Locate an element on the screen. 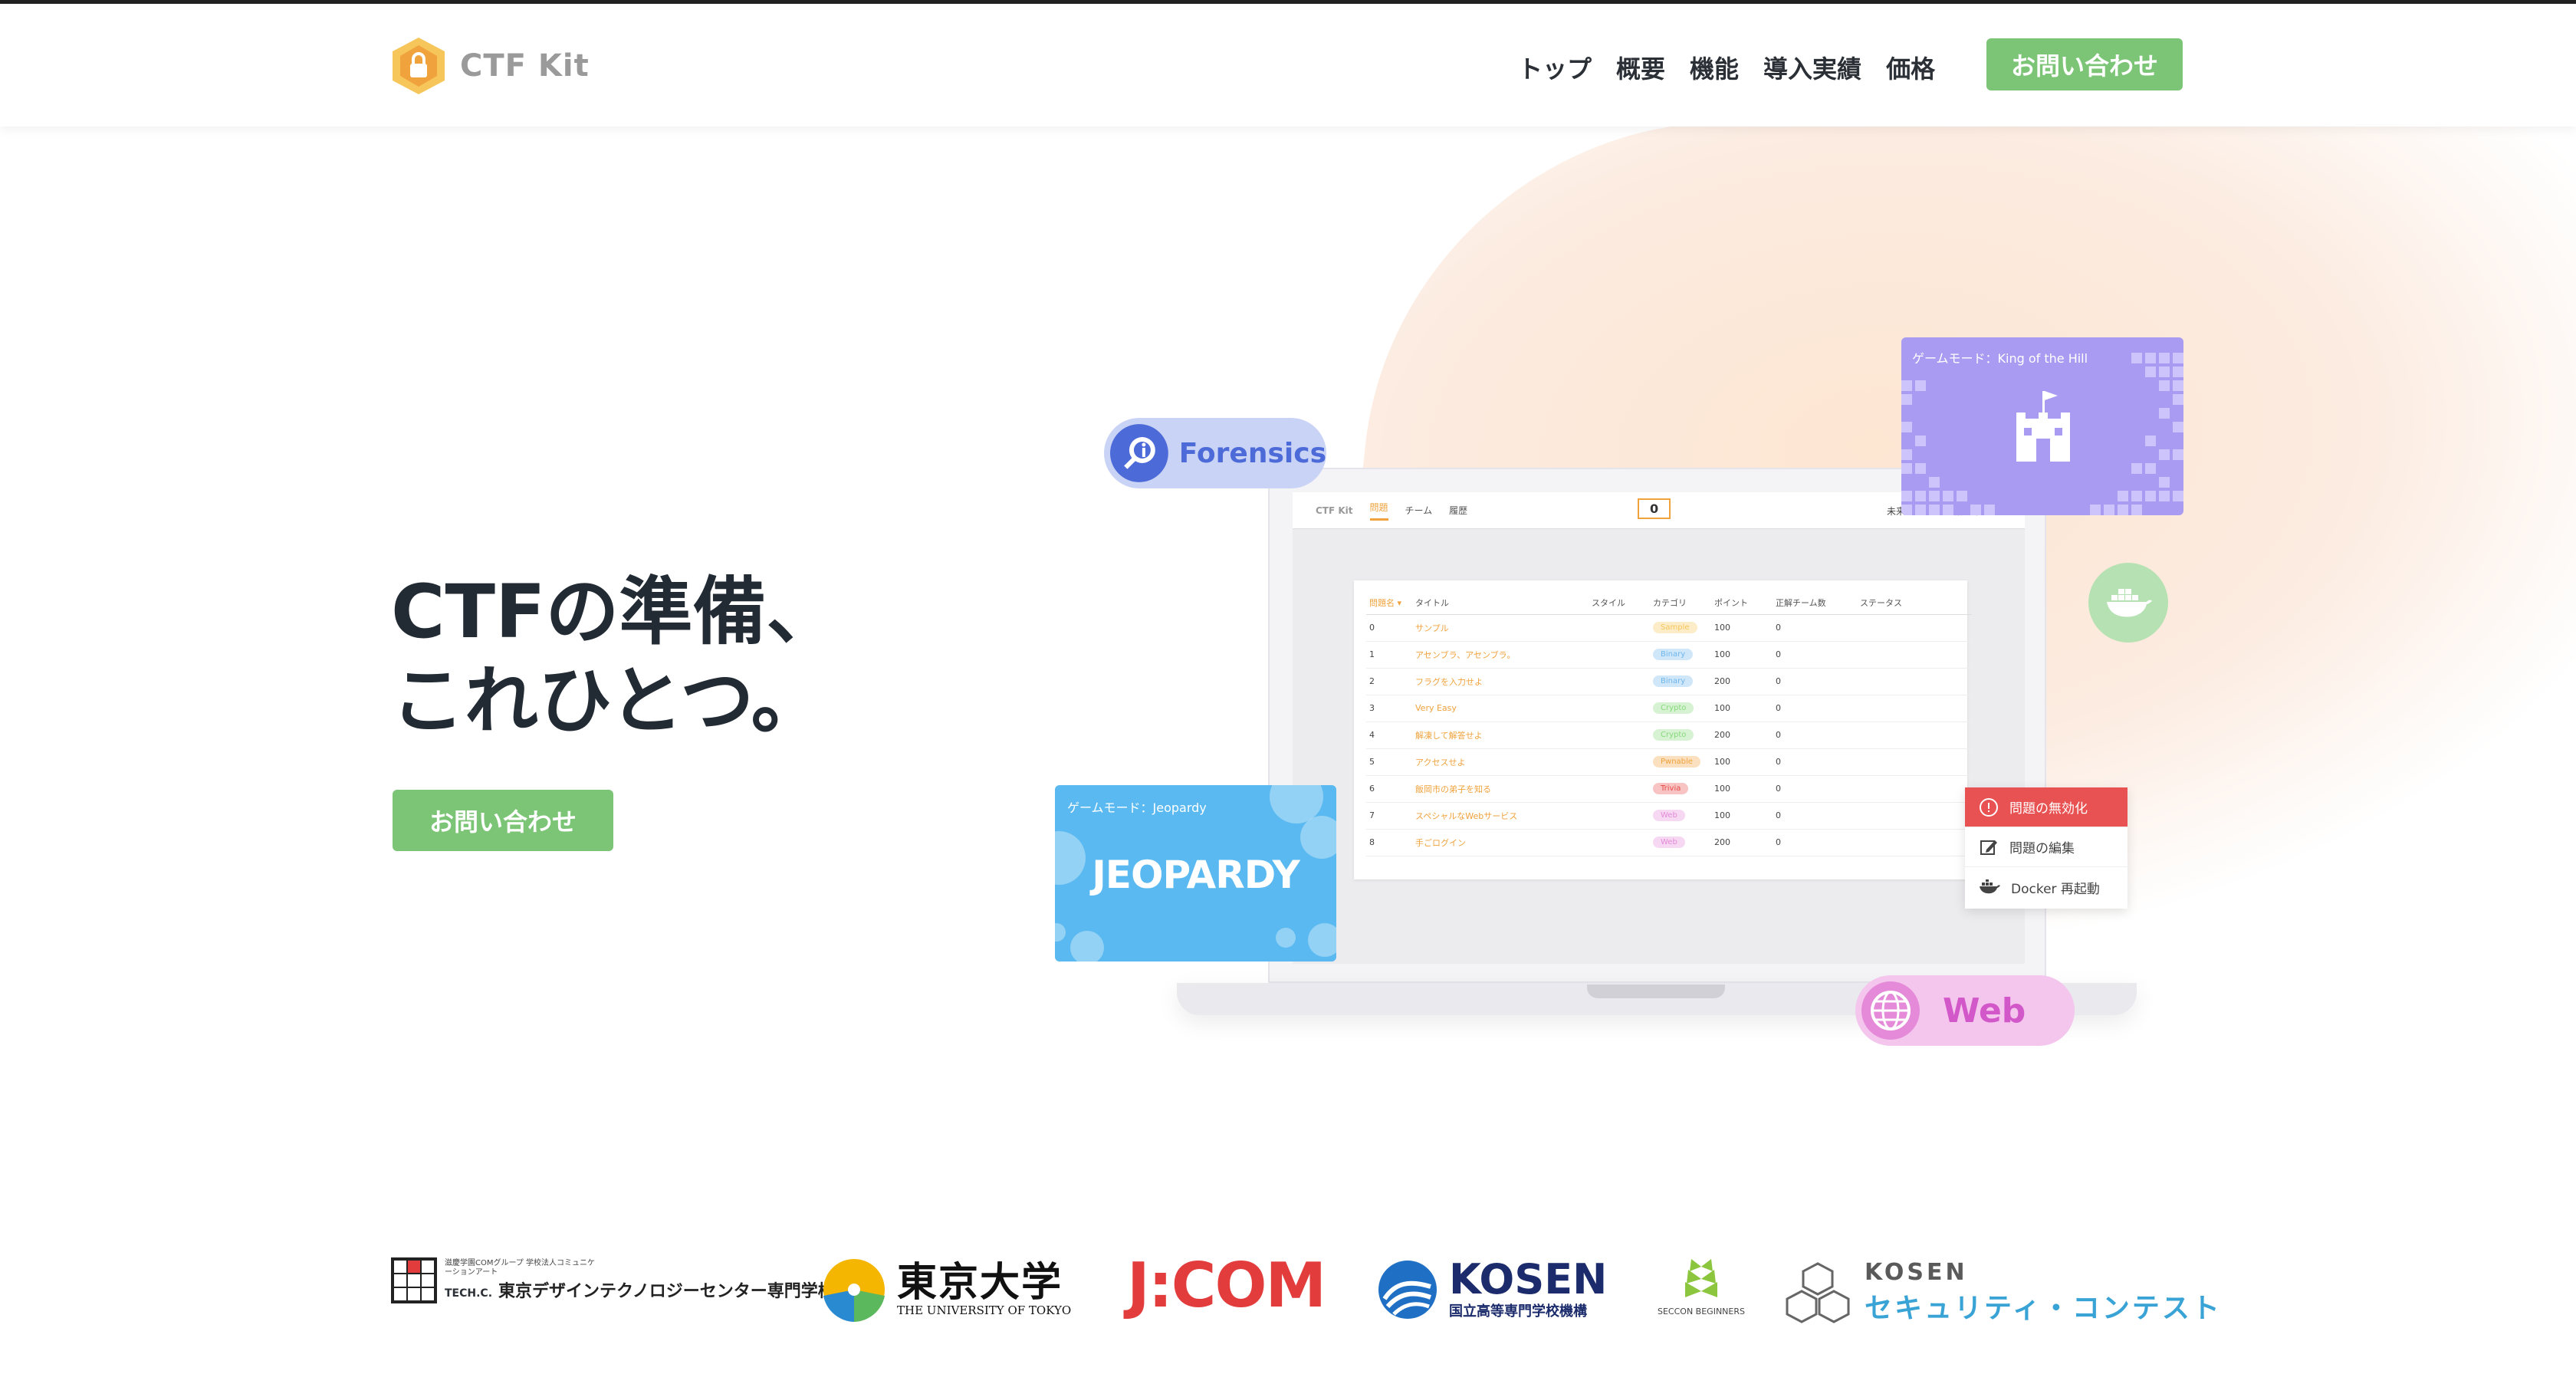 The width and height of the screenshot is (2576, 1374). site-logo: CTF Kit is located at coordinates (490, 66).